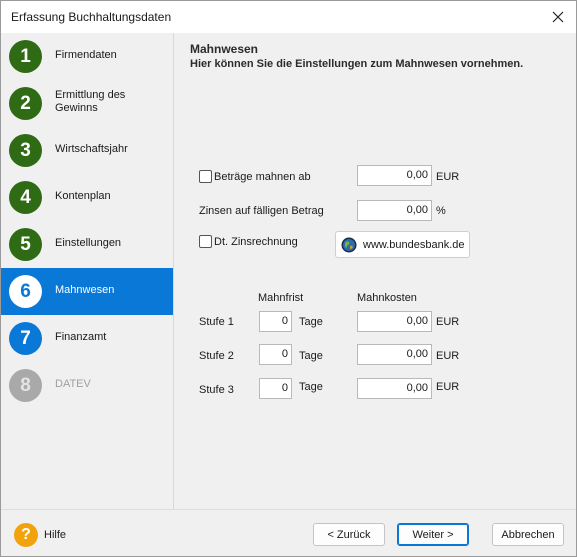  What do you see at coordinates (25, 338) in the screenshot?
I see `step-number-badge: 7` at bounding box center [25, 338].